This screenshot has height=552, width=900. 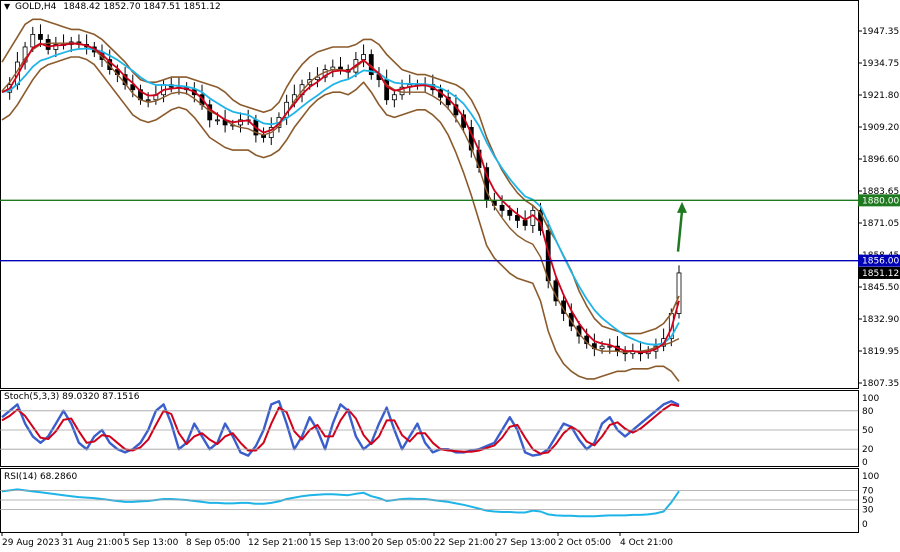 What do you see at coordinates (464, 543) in the screenshot?
I see `time-tick-label: 22 Sep 21:00` at bounding box center [464, 543].